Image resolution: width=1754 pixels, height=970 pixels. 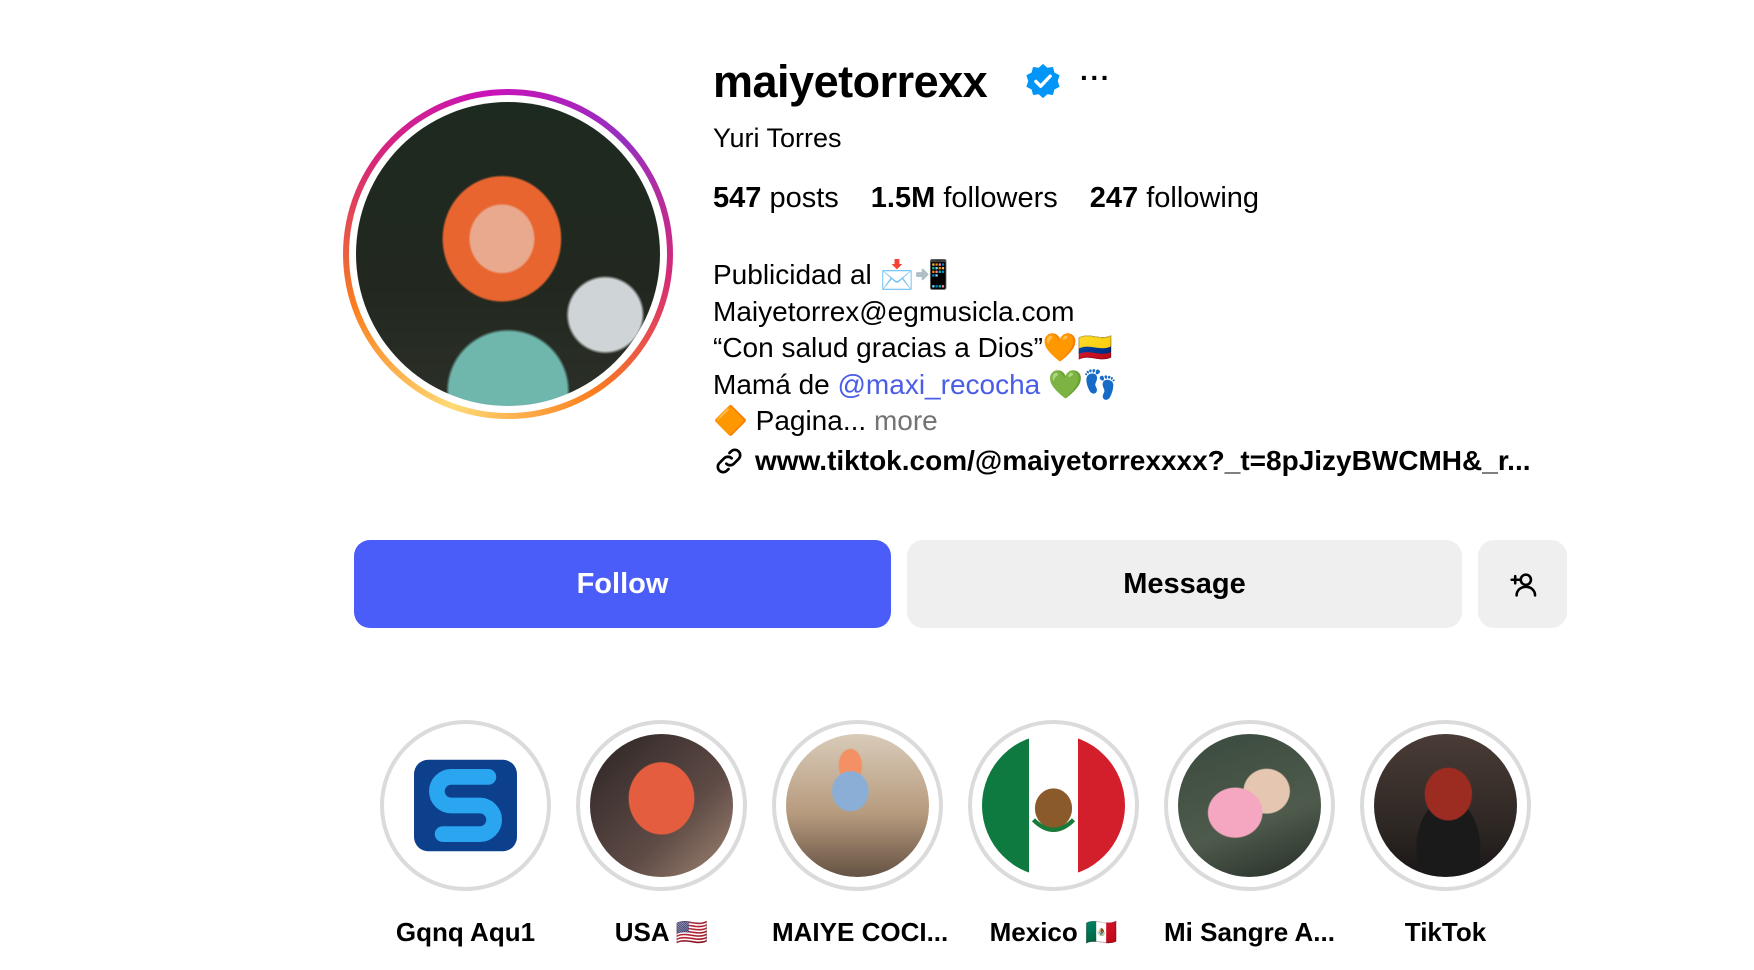 I want to click on following-stat: 247 following, so click(x=1174, y=198).